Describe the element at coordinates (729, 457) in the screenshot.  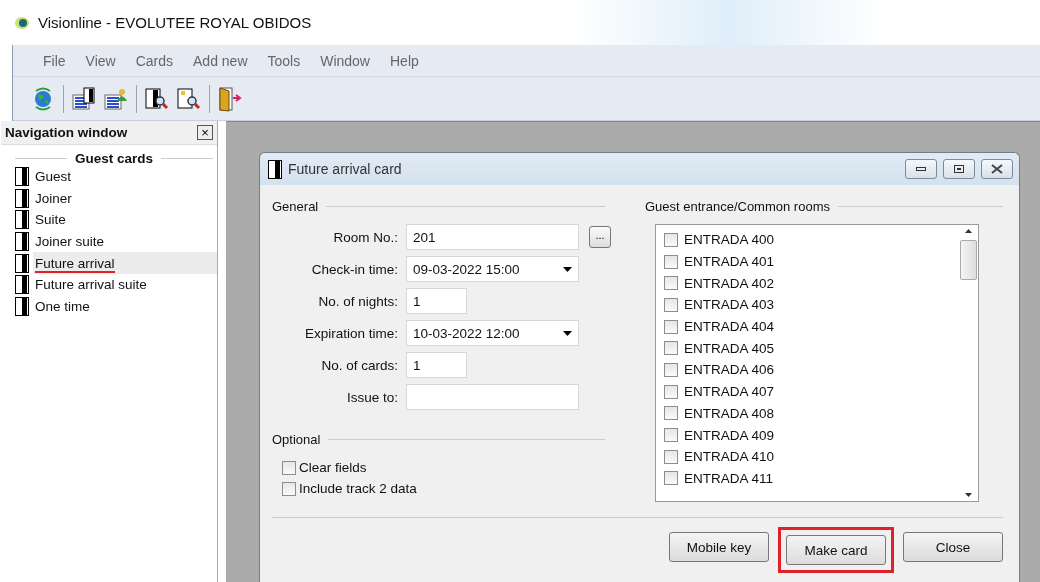
I see `room-label: ENTRADA 410` at that location.